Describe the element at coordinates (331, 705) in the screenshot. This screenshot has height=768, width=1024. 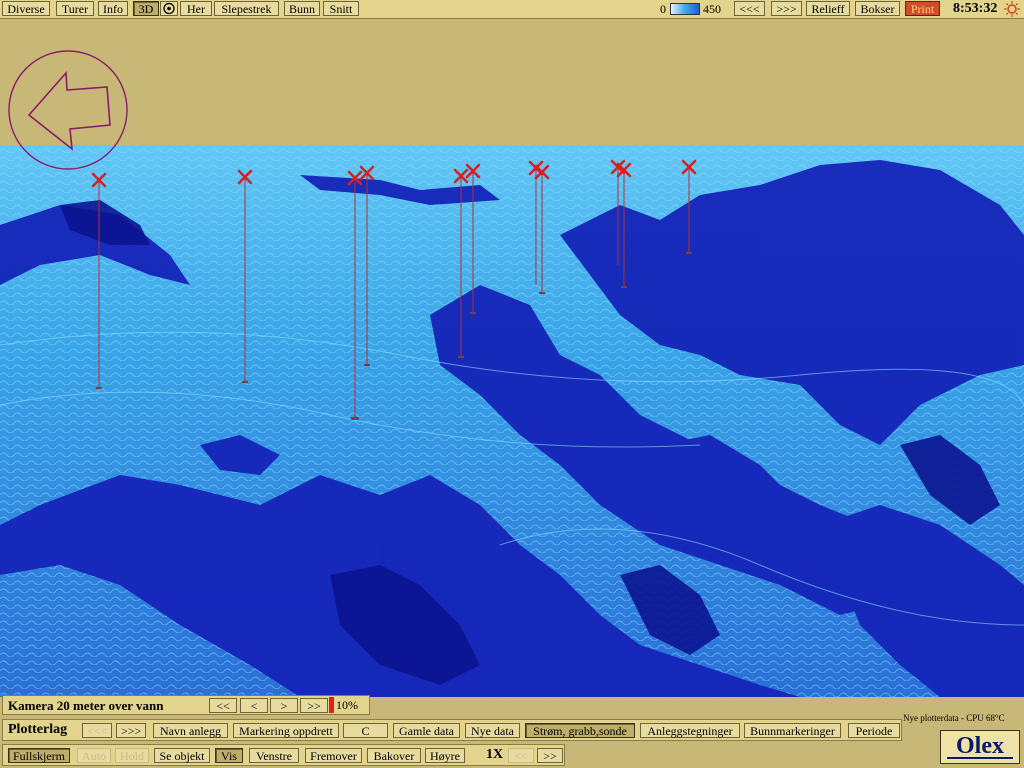
I see `zoom-level-bar` at that location.